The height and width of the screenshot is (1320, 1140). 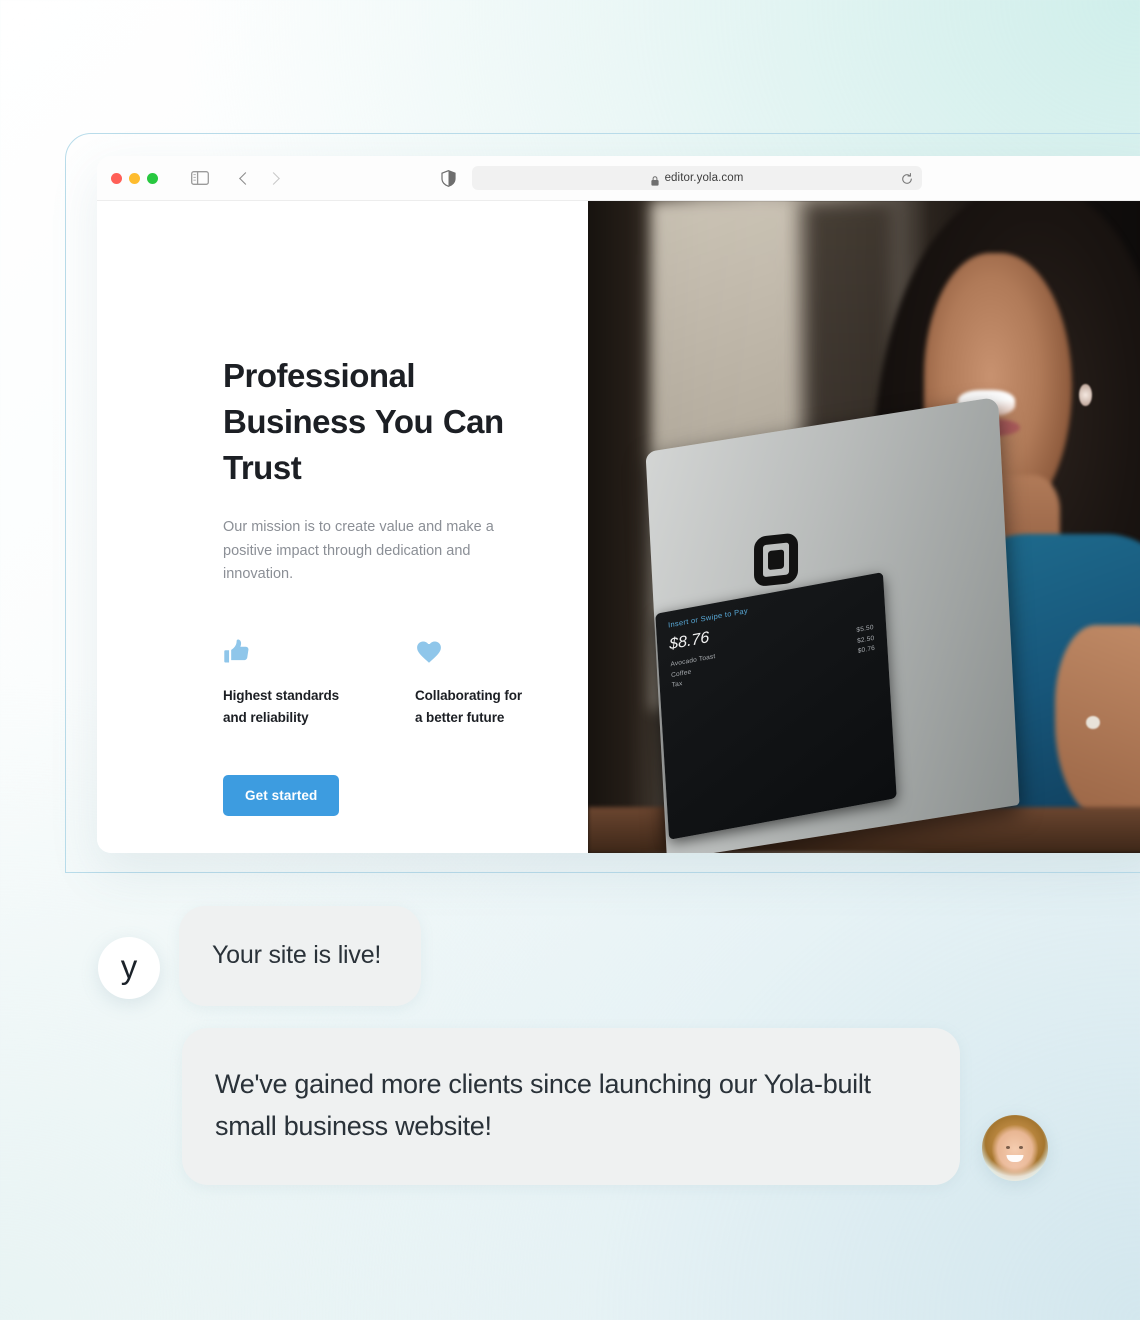 I want to click on yola-brand-mark: y, so click(x=129, y=966).